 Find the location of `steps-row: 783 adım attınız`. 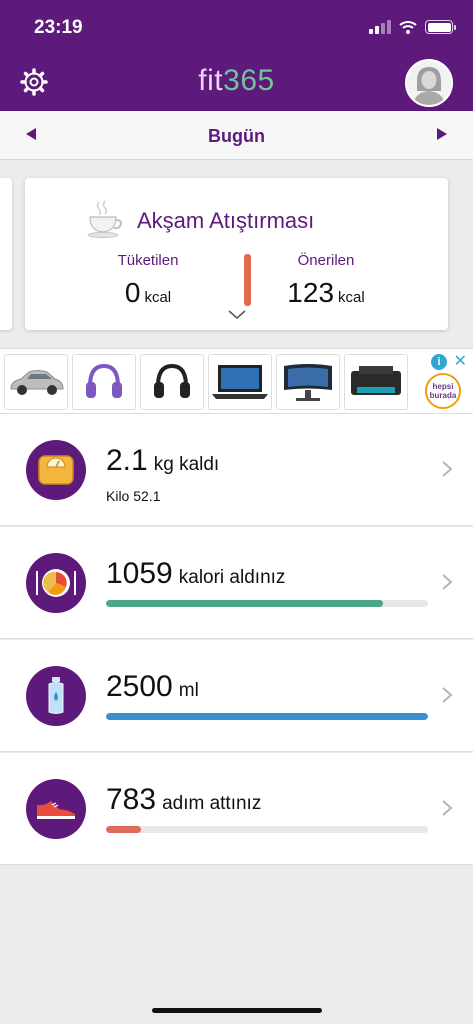

steps-row: 783 adım attınız is located at coordinates (236, 809).